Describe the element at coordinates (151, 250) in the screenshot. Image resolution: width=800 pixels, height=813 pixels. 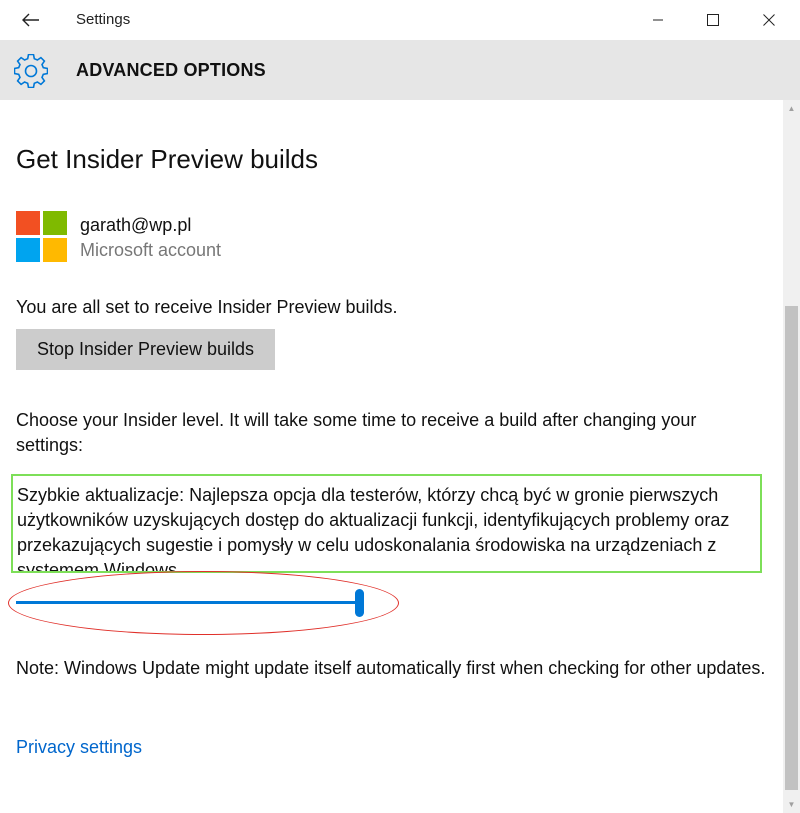
I see `account-type: Microsoft account` at that location.